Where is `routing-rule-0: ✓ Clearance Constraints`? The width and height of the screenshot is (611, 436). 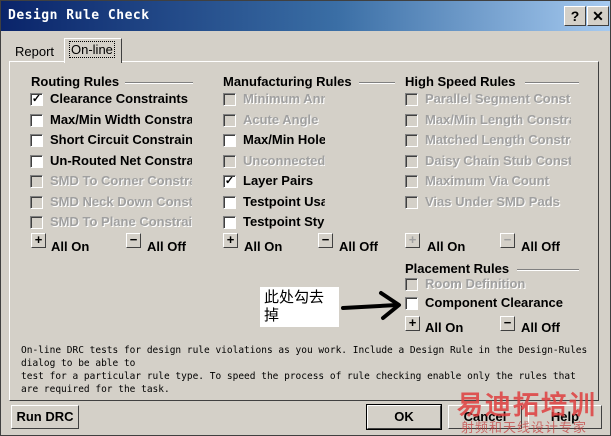
routing-rule-0: ✓ Clearance Constraints is located at coordinates (111, 99).